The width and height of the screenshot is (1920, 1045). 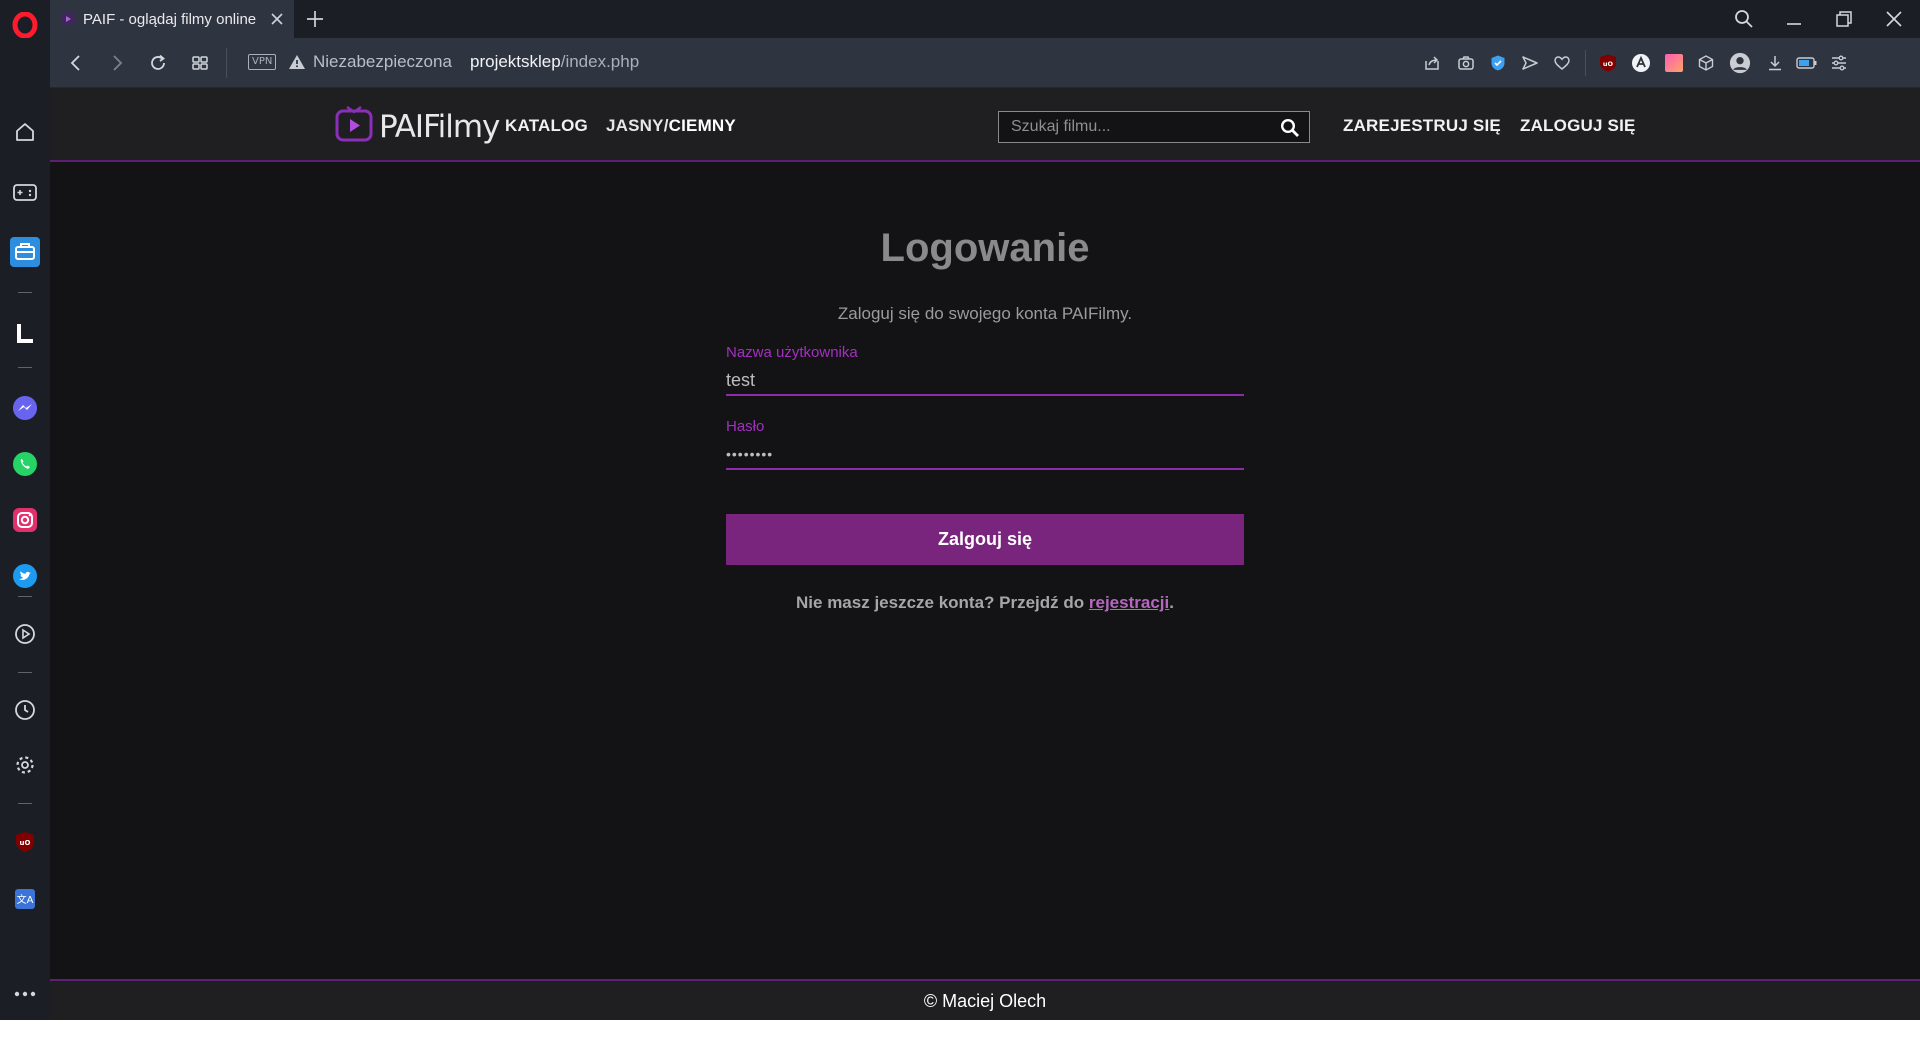 I want to click on theme-dark-option: CIEMNY, so click(x=702, y=125).